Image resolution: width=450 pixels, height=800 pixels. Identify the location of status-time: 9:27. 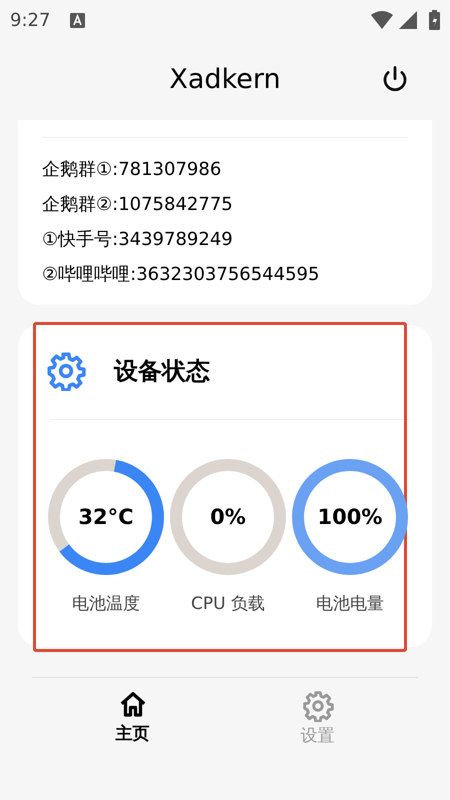
(30, 20).